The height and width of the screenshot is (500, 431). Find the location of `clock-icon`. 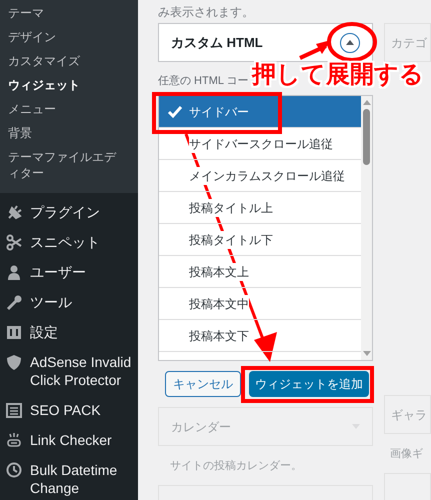

clock-icon is located at coordinates (14, 470).